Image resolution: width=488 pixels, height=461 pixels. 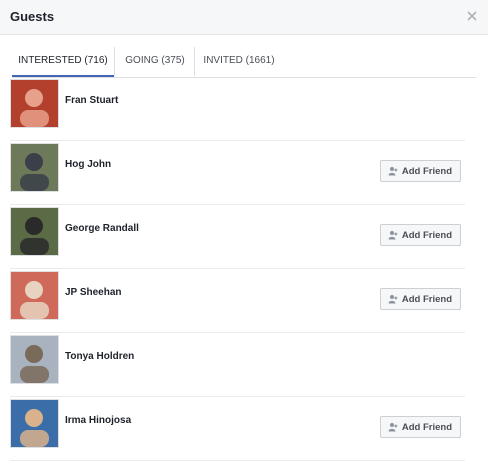 What do you see at coordinates (98, 420) in the screenshot?
I see `guest-name: Irma Hinojosa` at bounding box center [98, 420].